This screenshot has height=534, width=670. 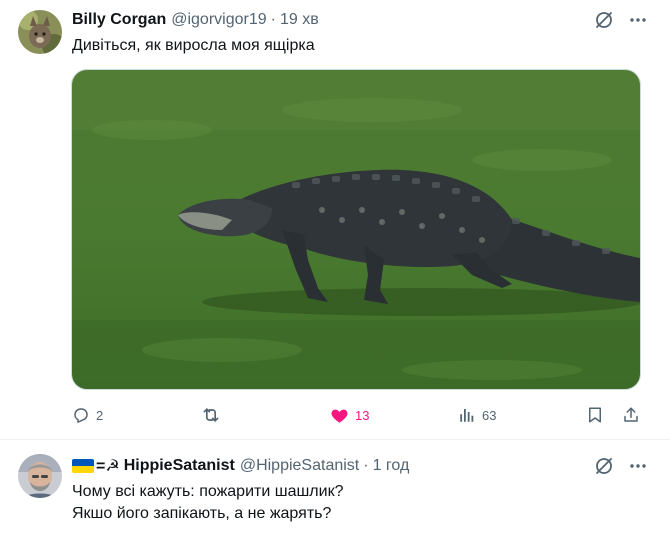 I want to click on ukraine-flag-icon, so click(x=83, y=466).